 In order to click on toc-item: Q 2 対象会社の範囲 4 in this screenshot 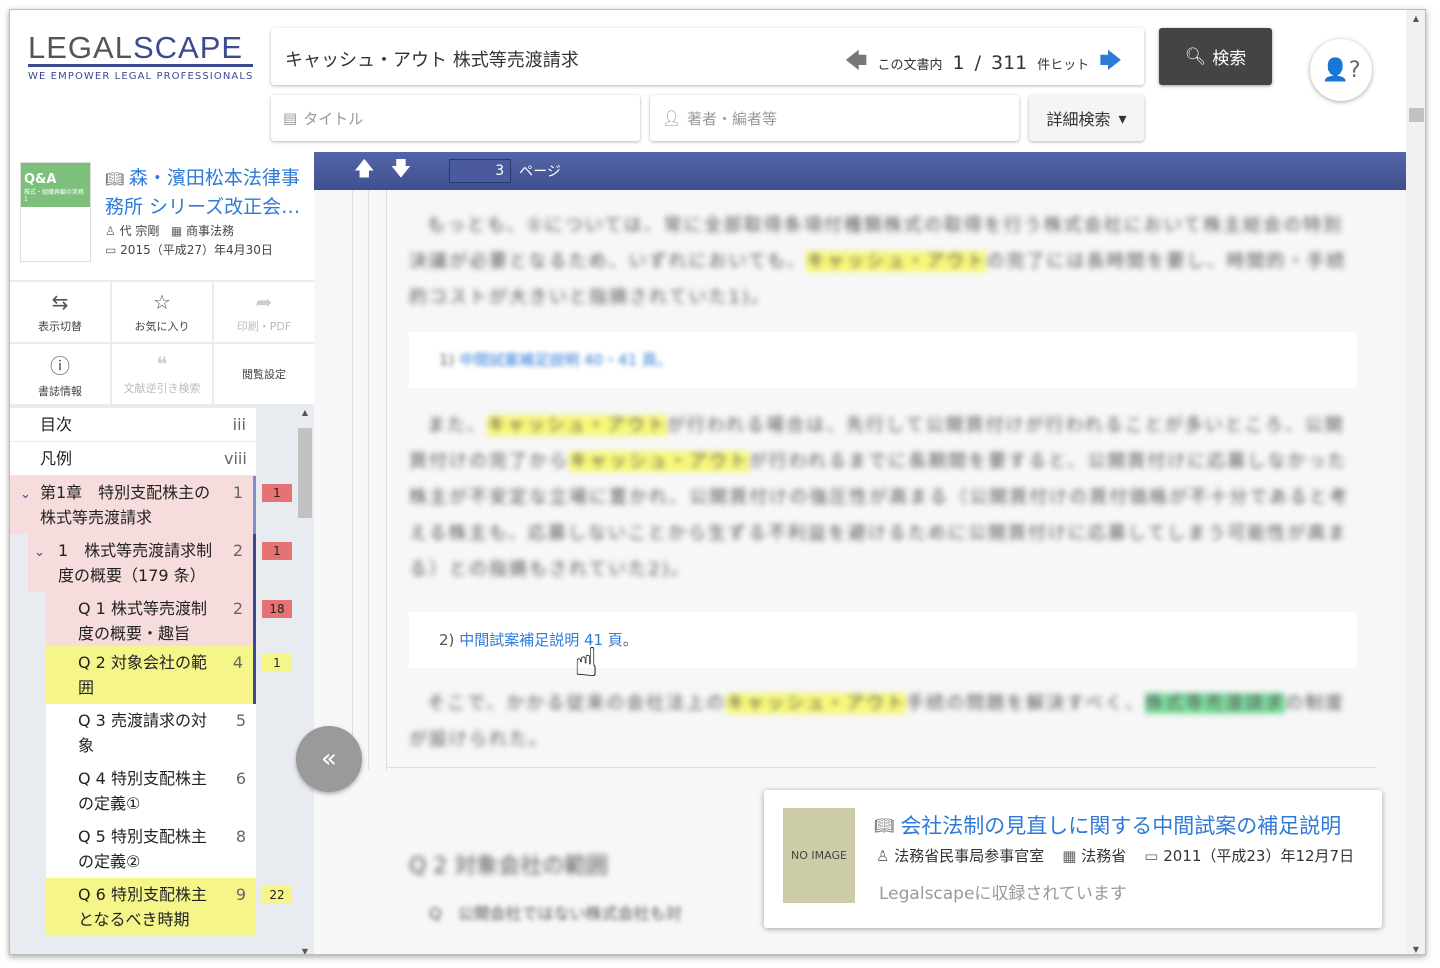, I will do `click(151, 675)`.